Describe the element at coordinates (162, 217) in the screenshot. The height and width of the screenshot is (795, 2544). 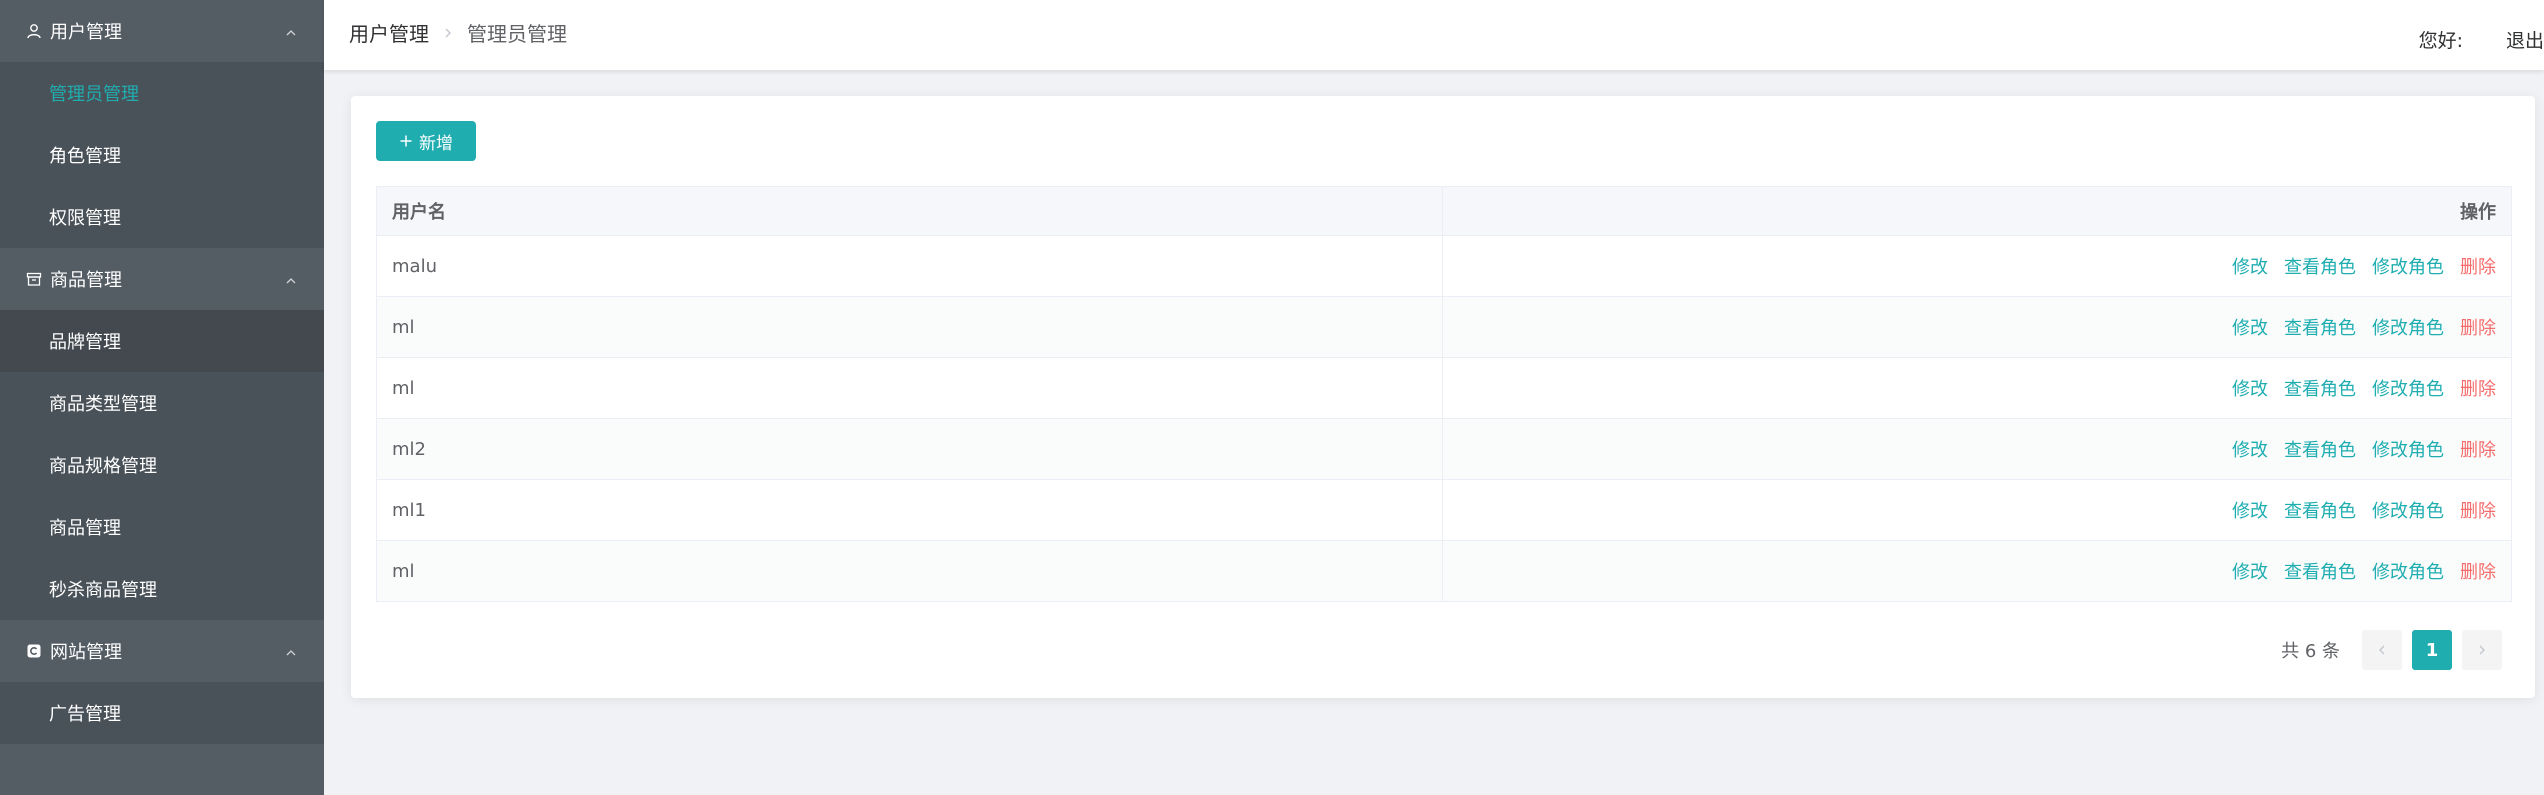
I see `sidebar-item-permission-management: 权限管理` at that location.